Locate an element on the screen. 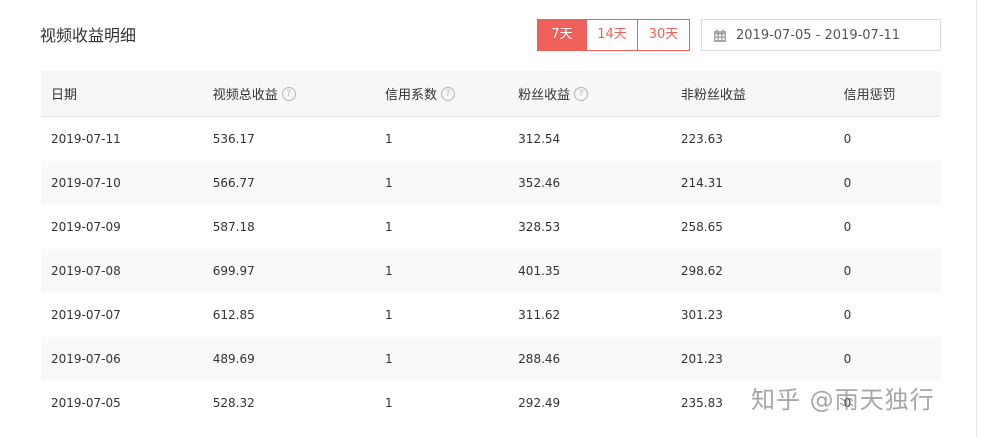  date-range-picker: 2019-07-05 - 2019-07-11 is located at coordinates (821, 35).